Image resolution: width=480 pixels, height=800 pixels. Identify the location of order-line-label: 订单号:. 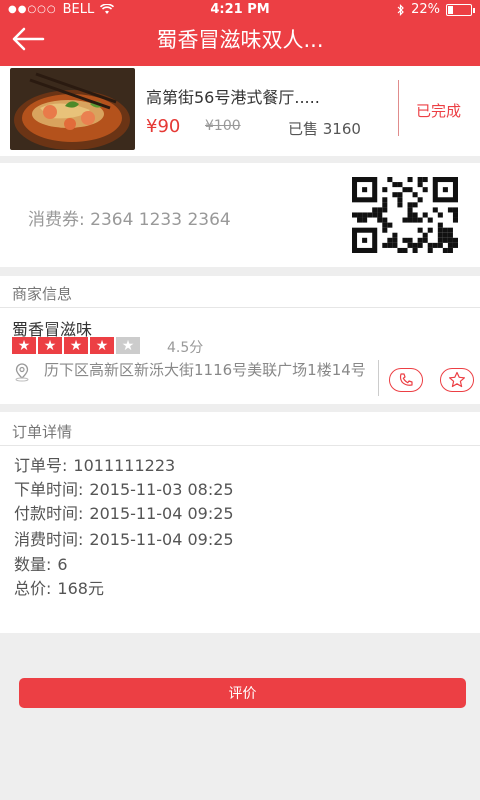
(41, 465).